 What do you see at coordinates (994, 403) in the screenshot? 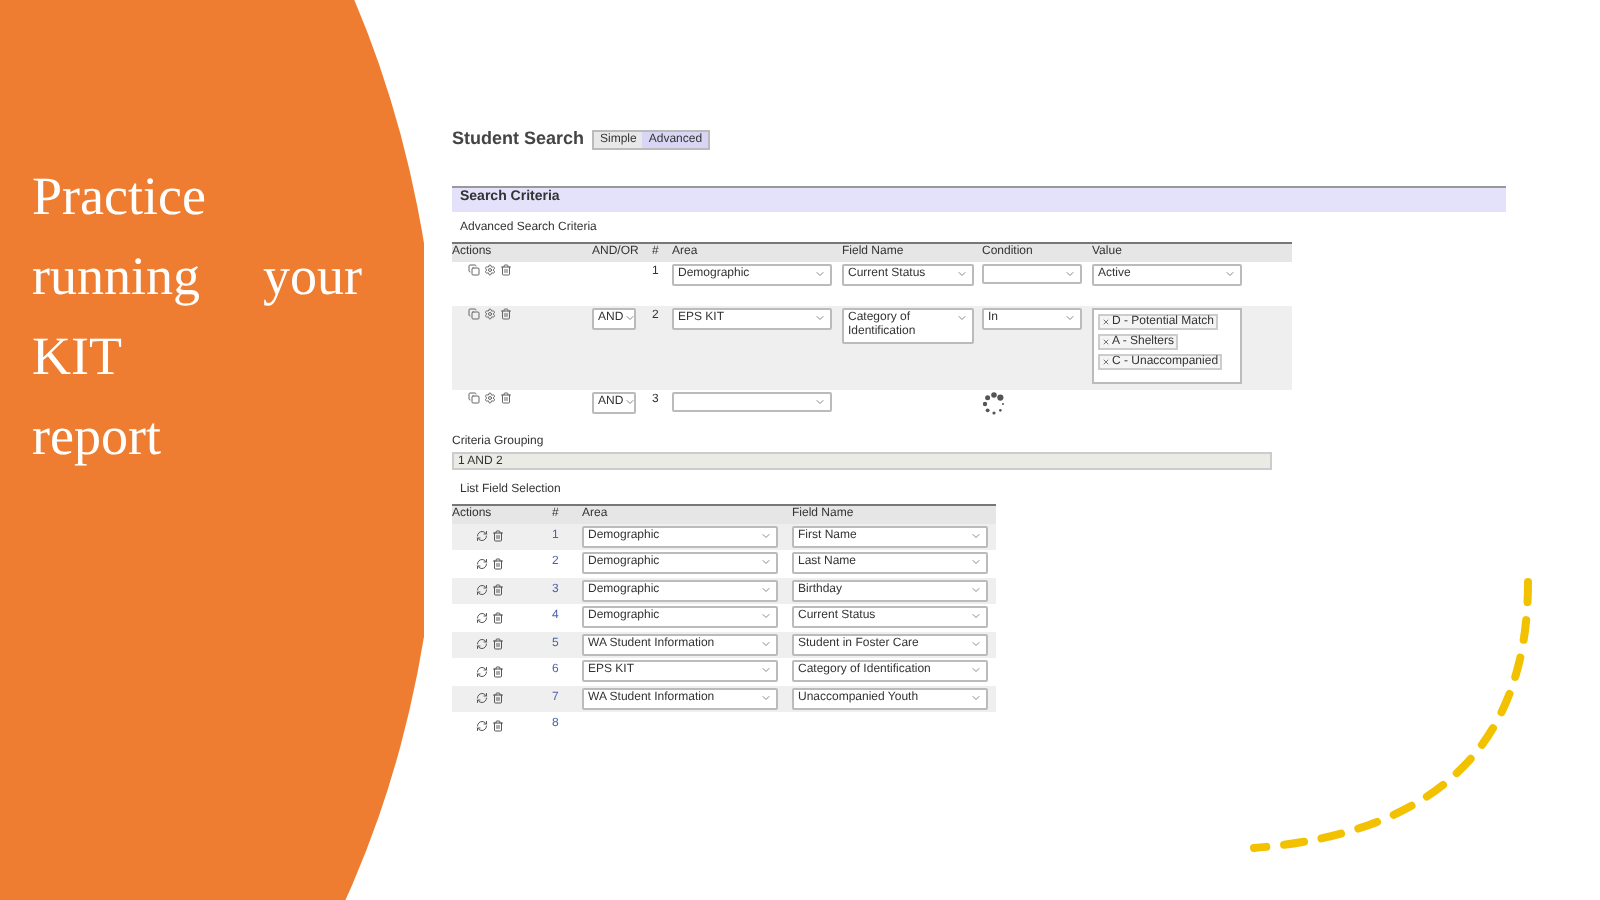
I see `loading-spinner-icon` at bounding box center [994, 403].